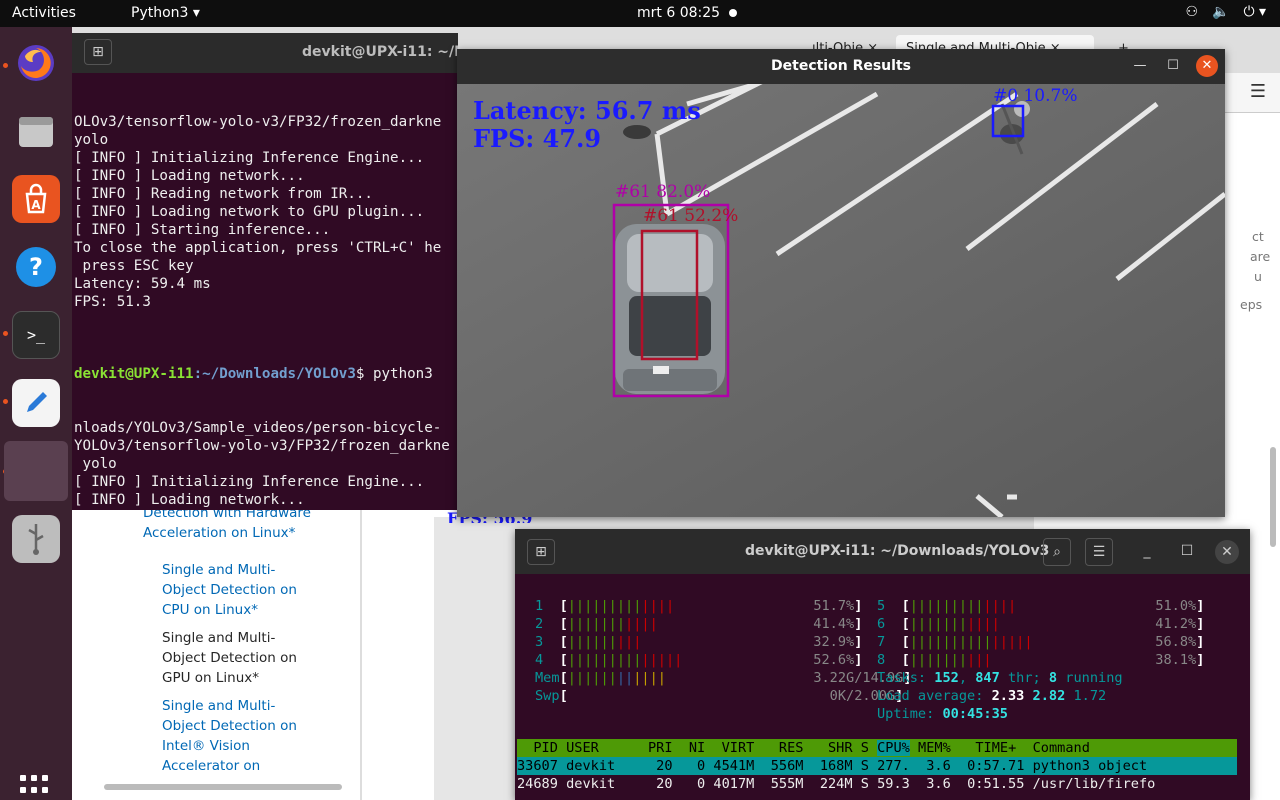  I want to click on tasks-line: Tasks: 152, 847 thr; 8 running, so click(1000, 678).